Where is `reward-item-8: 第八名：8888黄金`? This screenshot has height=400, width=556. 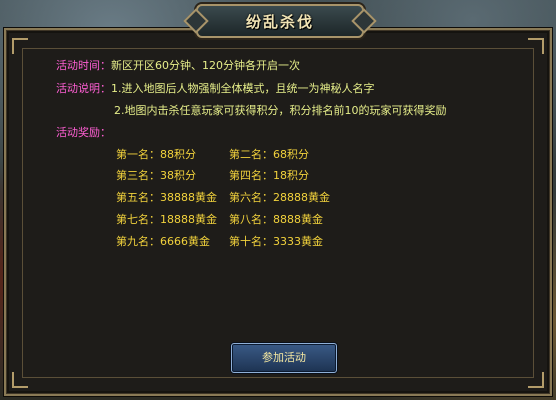 reward-item-8: 第八名：8888黄金 is located at coordinates (276, 219).